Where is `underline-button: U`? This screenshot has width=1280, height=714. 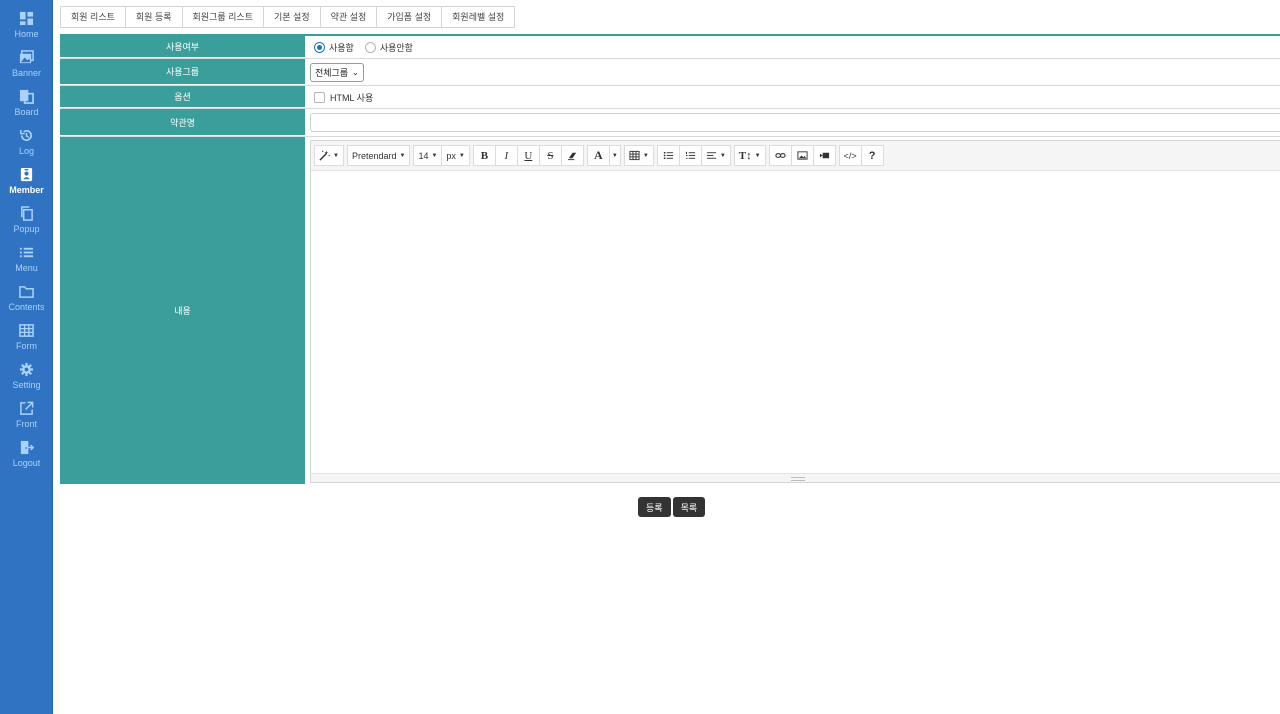 underline-button: U is located at coordinates (528, 155).